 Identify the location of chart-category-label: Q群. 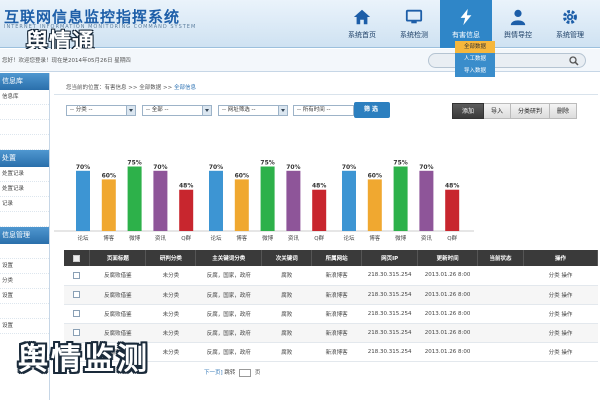
(452, 238).